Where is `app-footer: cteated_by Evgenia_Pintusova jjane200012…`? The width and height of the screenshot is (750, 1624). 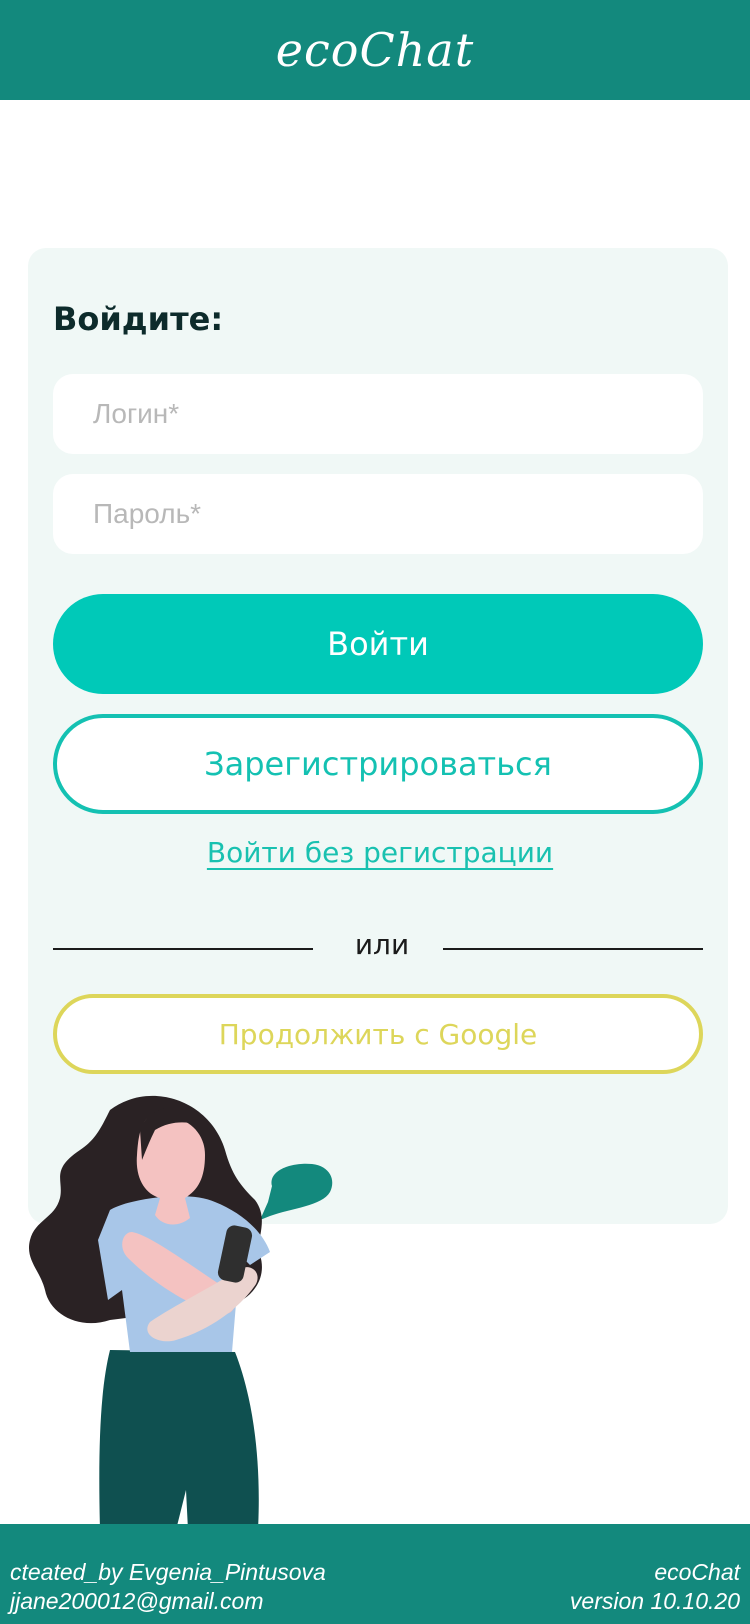 app-footer: cteated_by Evgenia_Pintusova jjane200012… is located at coordinates (375, 1574).